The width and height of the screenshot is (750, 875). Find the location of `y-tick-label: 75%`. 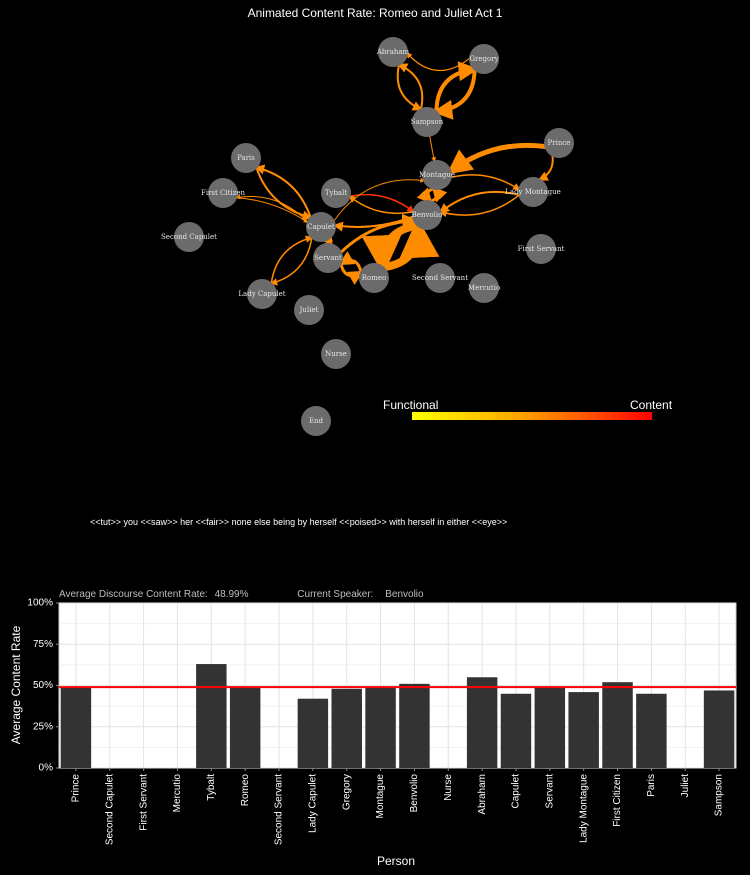

y-tick-label: 75% is located at coordinates (43, 644).